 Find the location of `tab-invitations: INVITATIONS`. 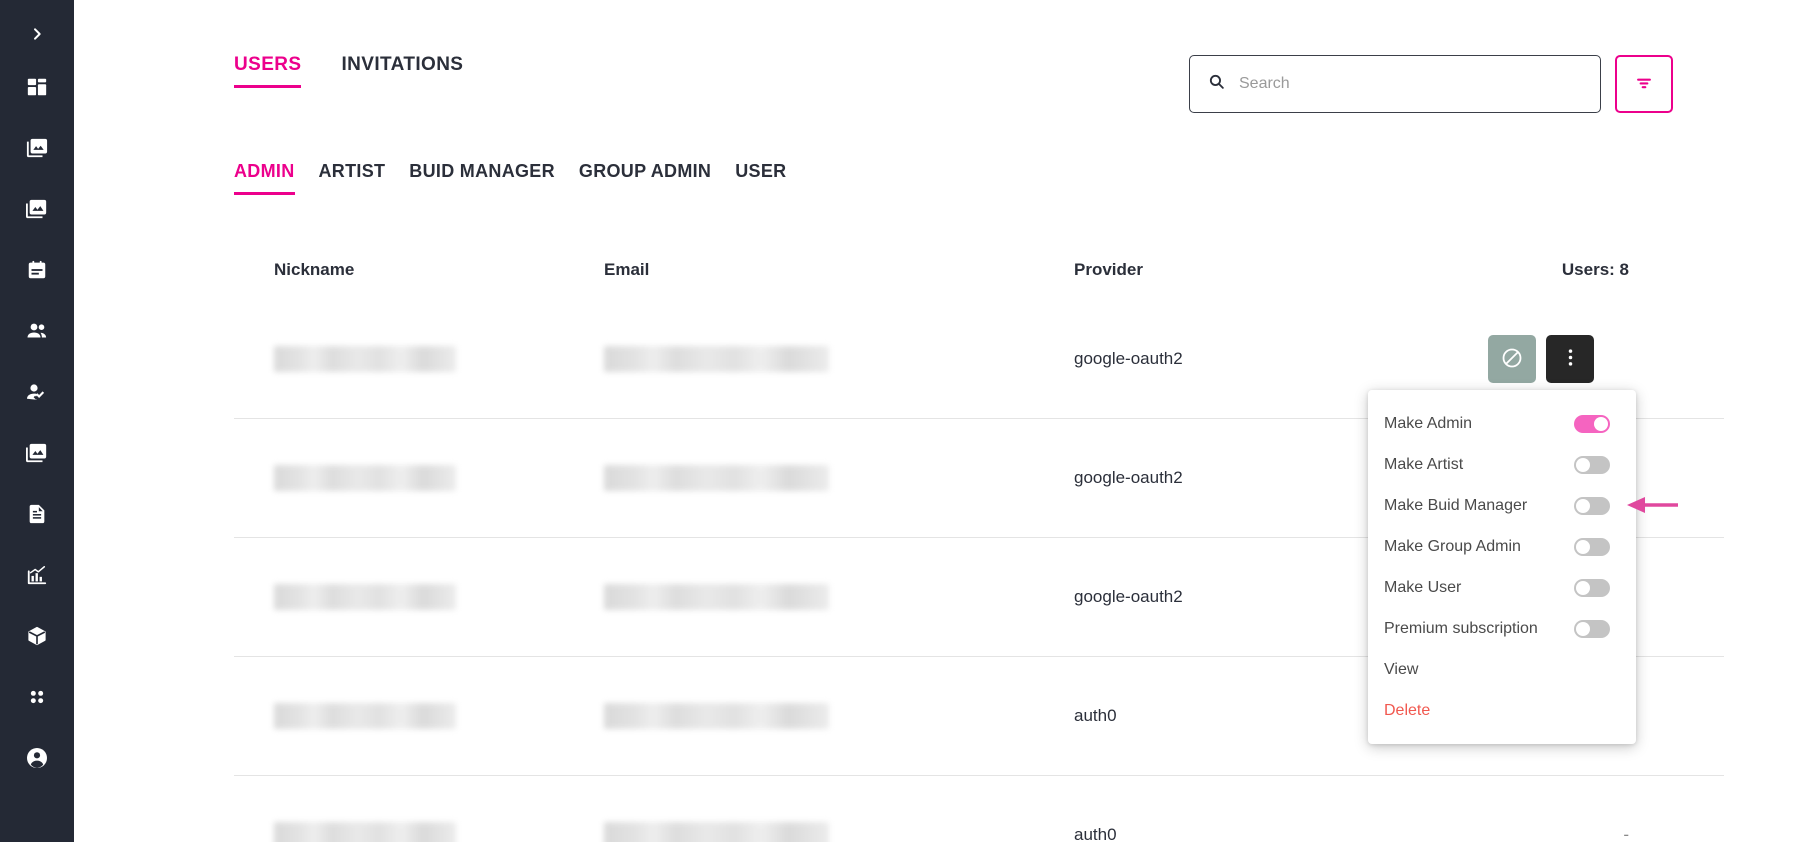

tab-invitations: INVITATIONS is located at coordinates (402, 71).